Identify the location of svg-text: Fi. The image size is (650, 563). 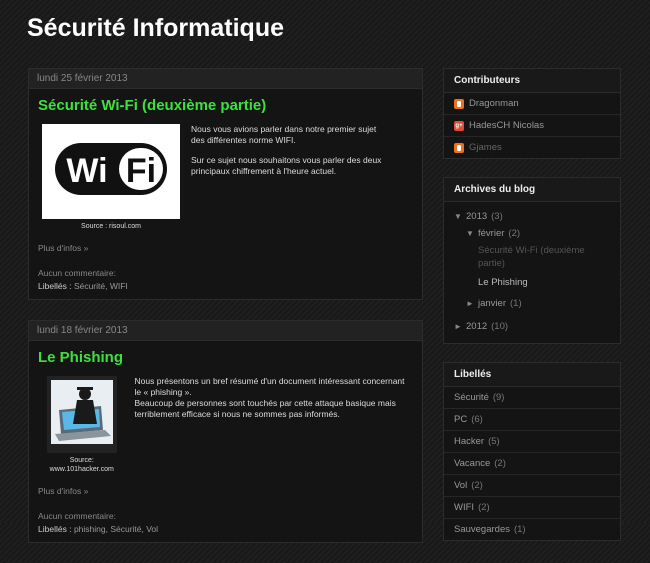
(141, 171).